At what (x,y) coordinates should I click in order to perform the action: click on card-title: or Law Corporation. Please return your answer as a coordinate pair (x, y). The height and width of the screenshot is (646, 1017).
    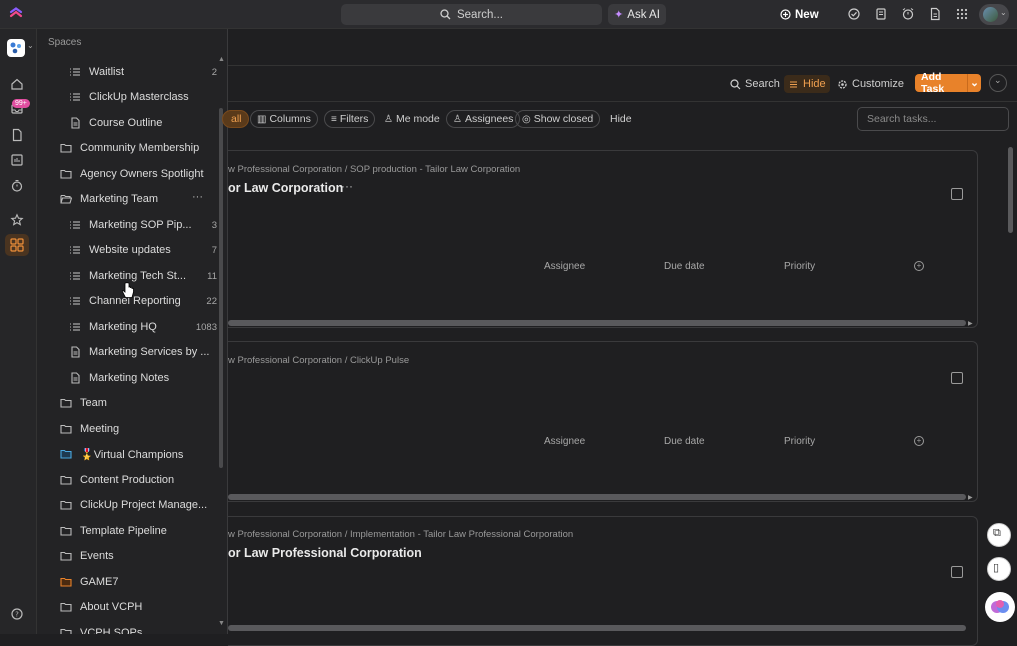
    Looking at the image, I should click on (285, 188).